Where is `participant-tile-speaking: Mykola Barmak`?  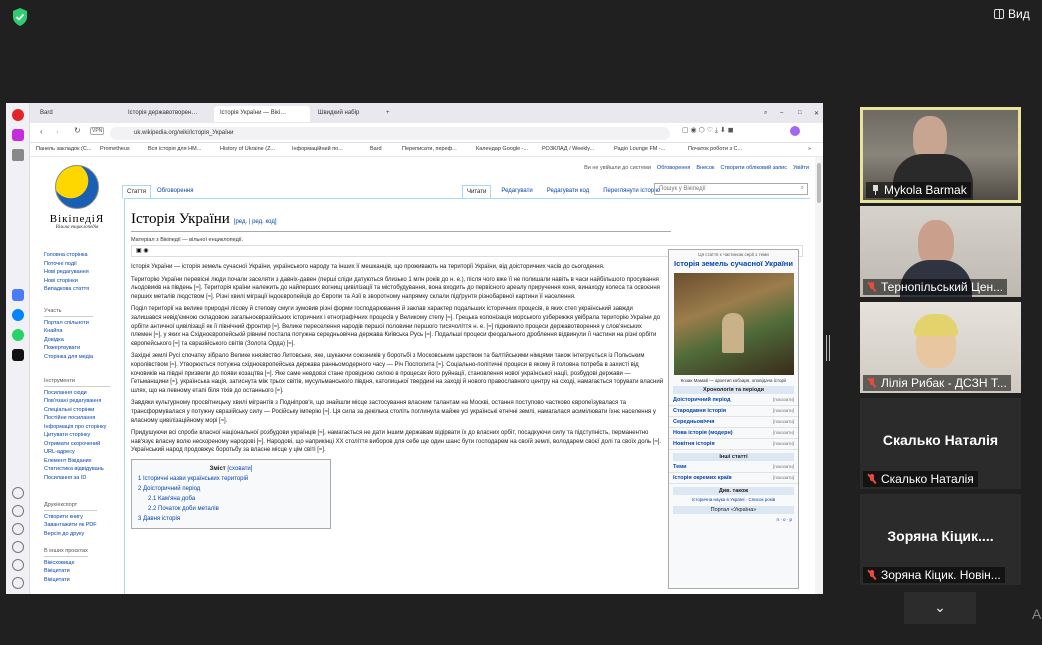 participant-tile-speaking: Mykola Barmak is located at coordinates (940, 155).